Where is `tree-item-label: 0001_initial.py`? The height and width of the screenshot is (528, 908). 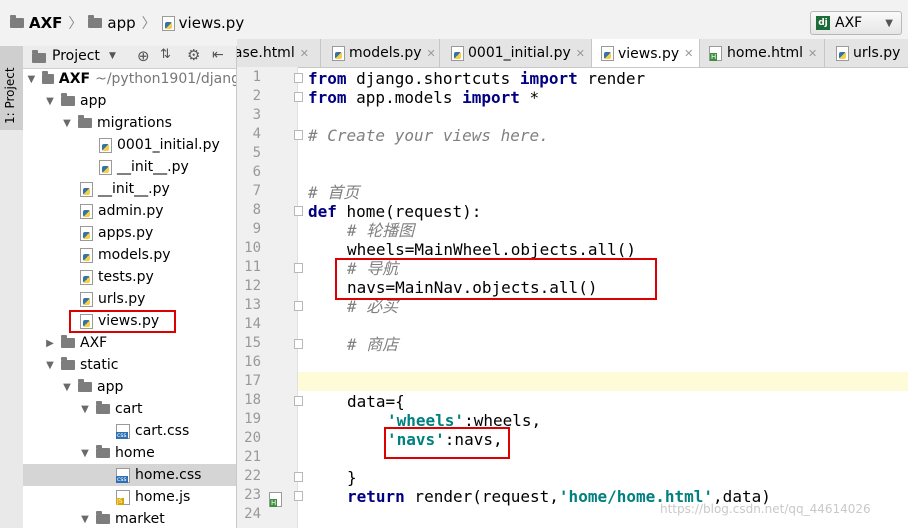
tree-item-label: 0001_initial.py is located at coordinates (168, 145).